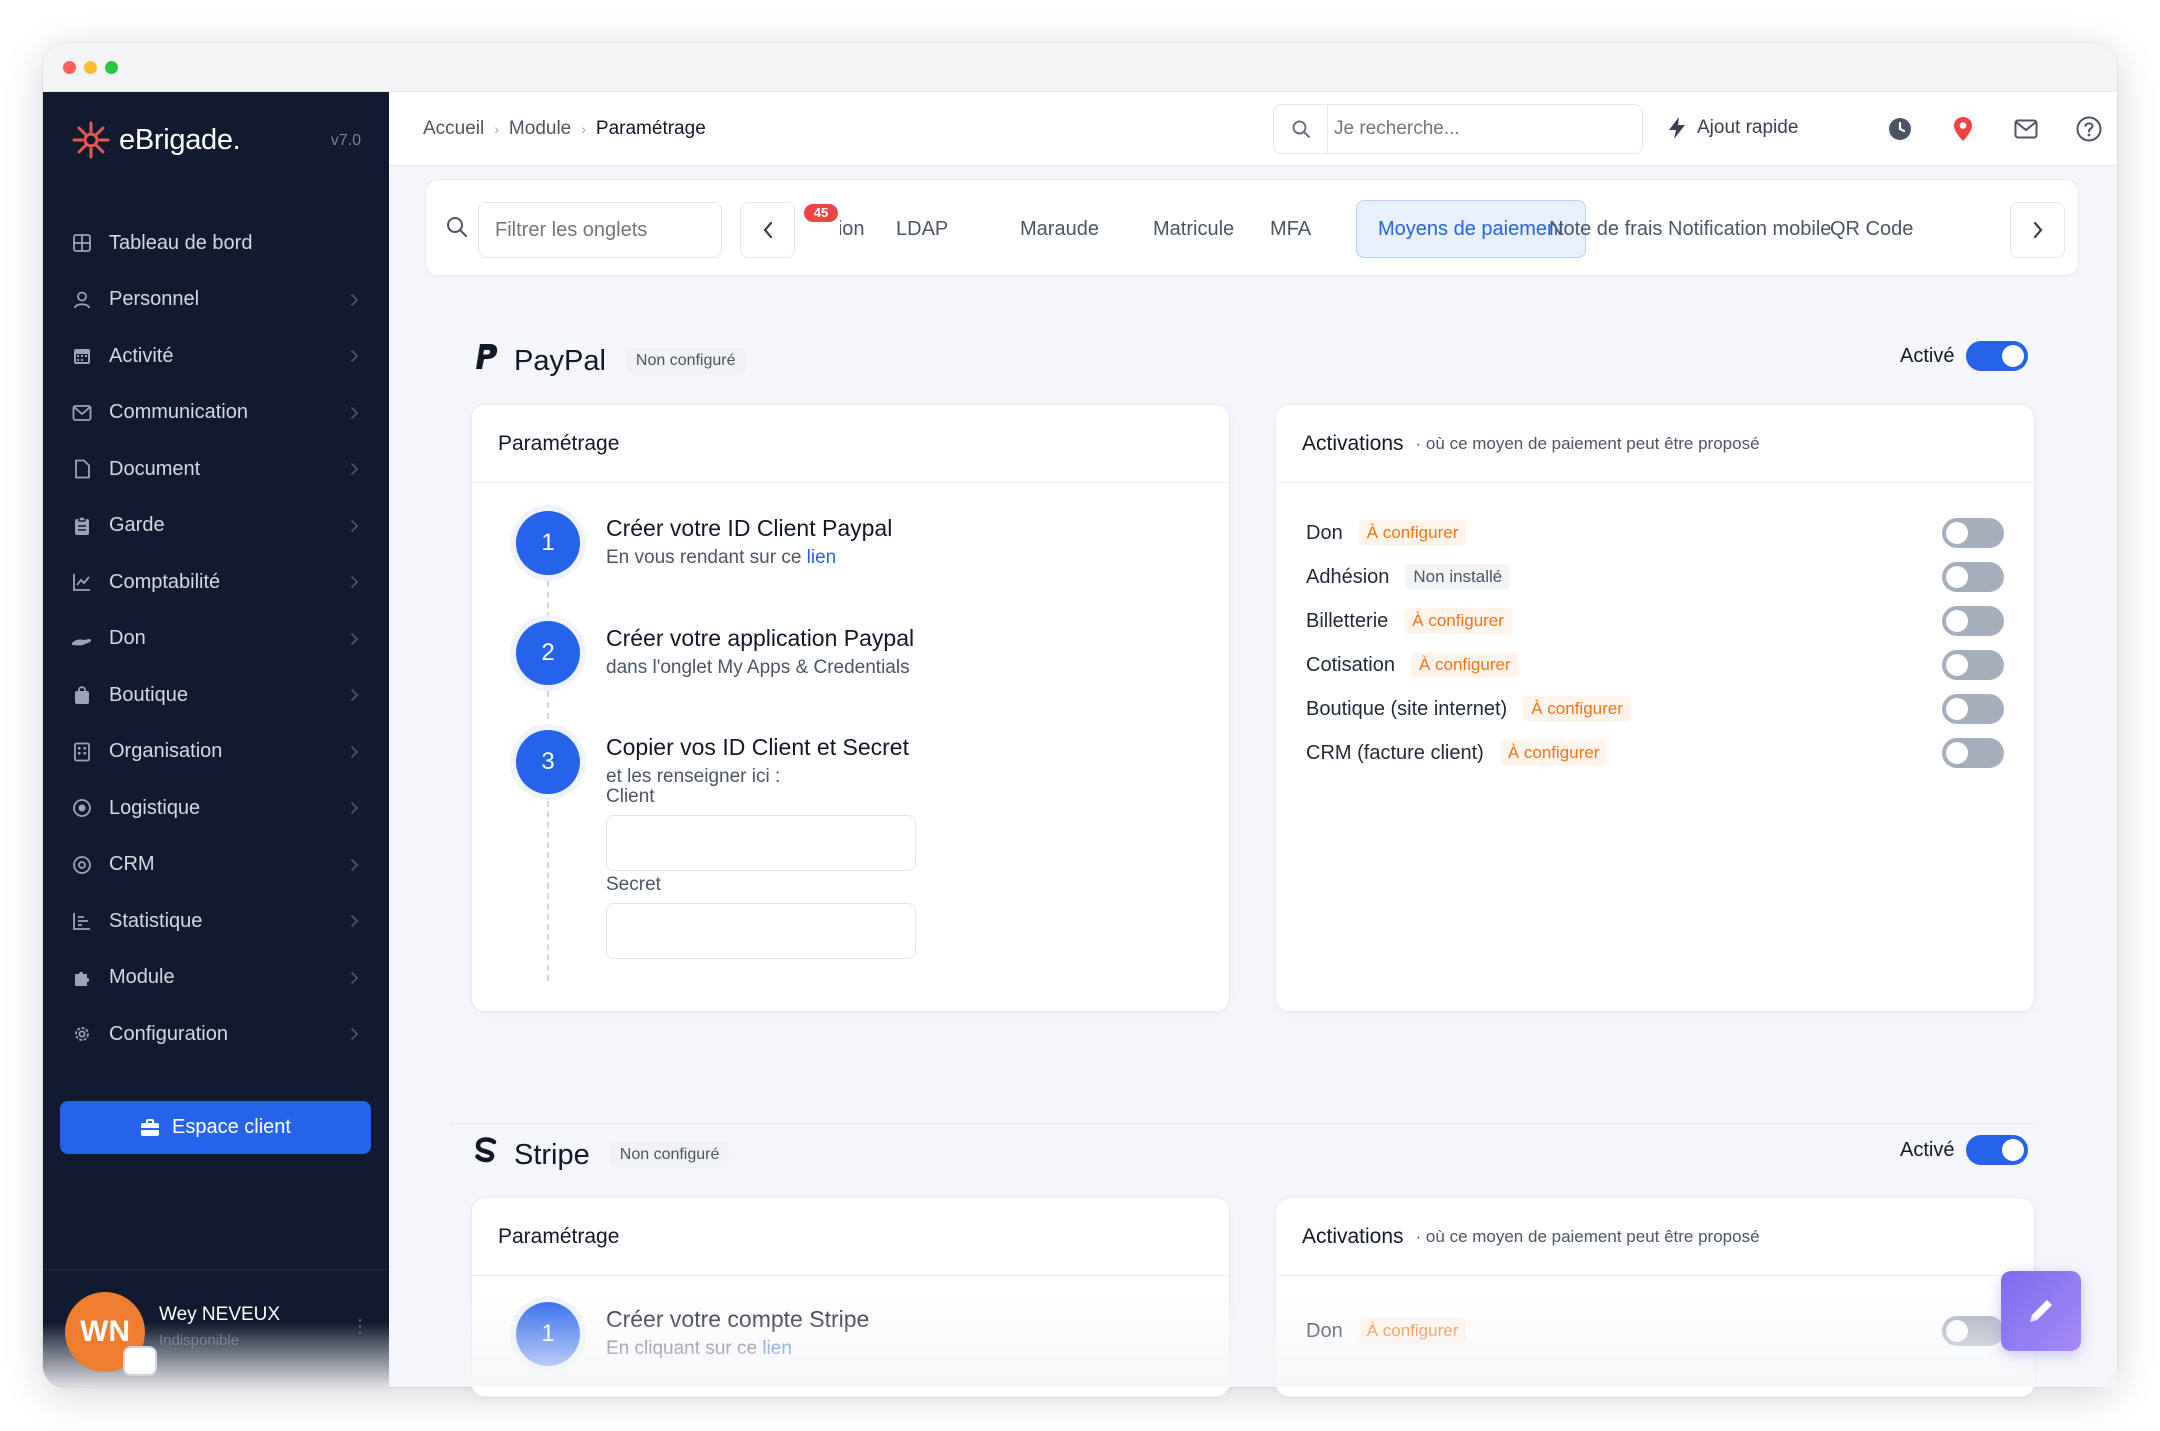 This screenshot has height=1431, width=2160. What do you see at coordinates (1749, 229) in the screenshot?
I see `tab-notification-mobile: Notification mobile` at bounding box center [1749, 229].